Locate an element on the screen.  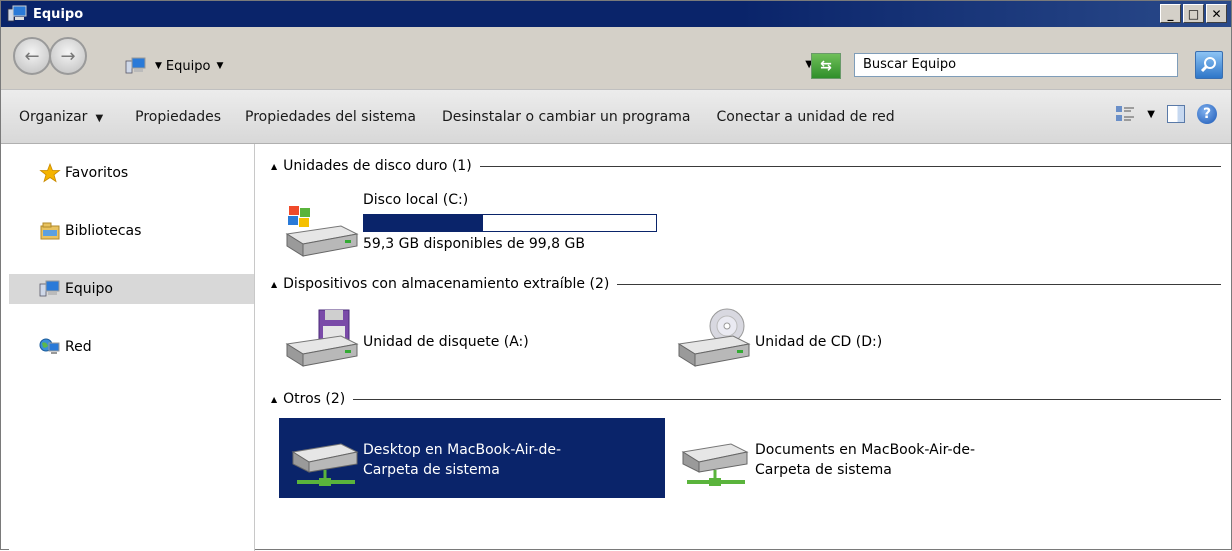
search-button is located at coordinates (1209, 65).